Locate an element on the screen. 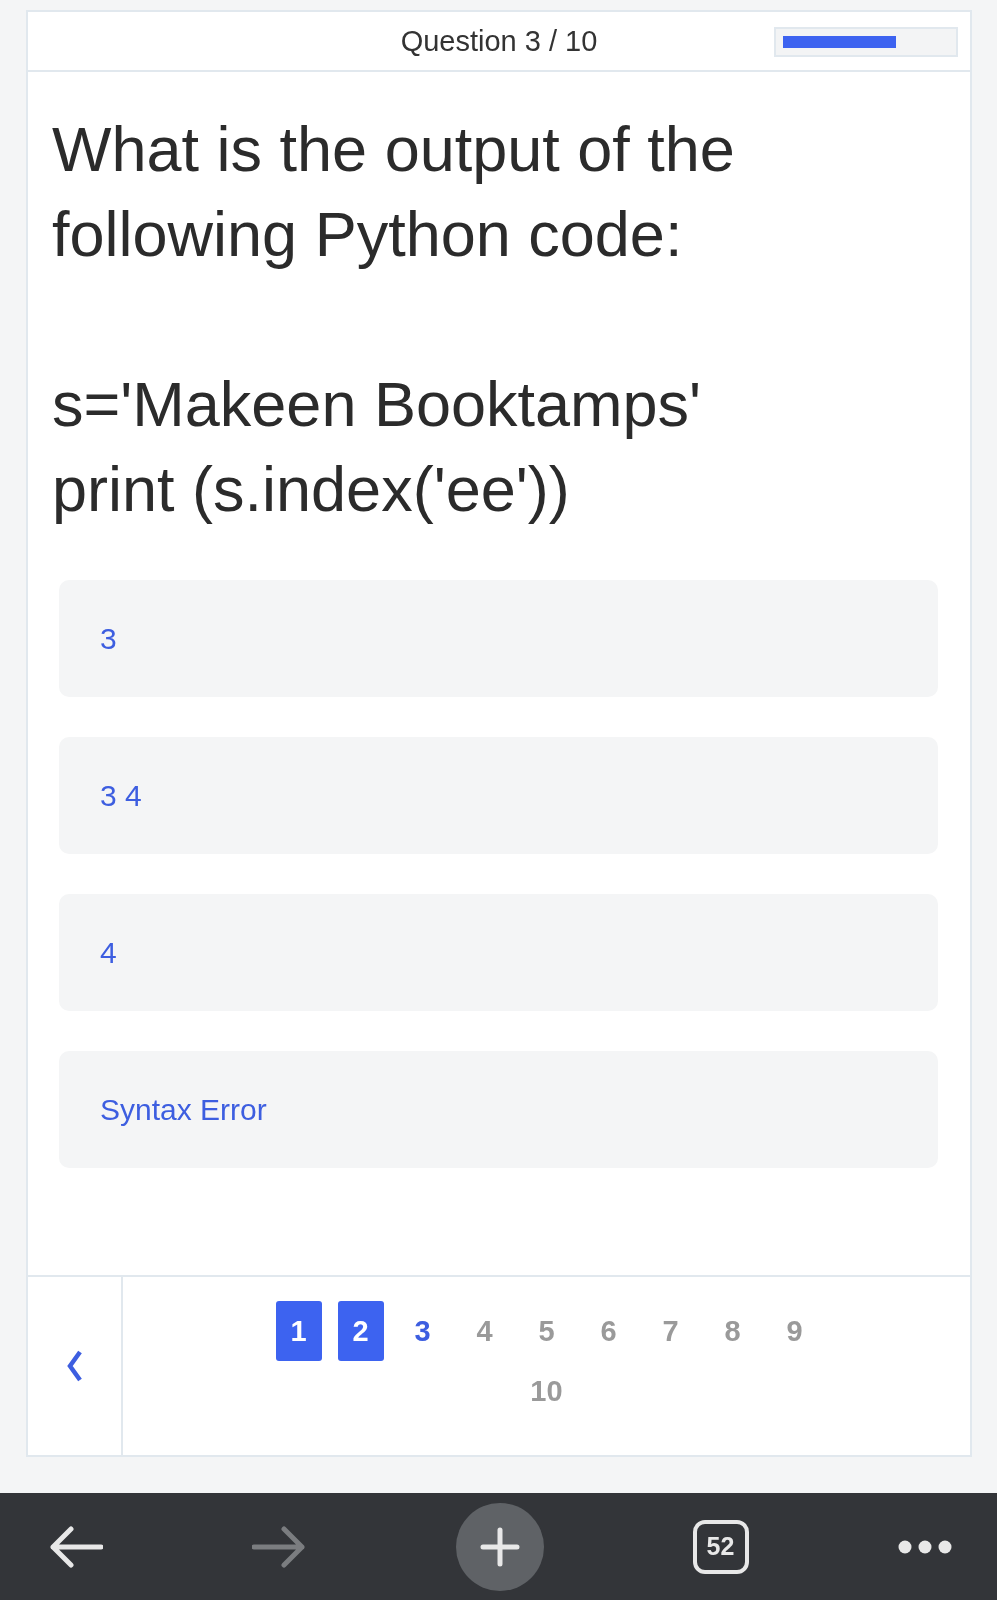  answer-option: 3 4 is located at coordinates (498, 795).